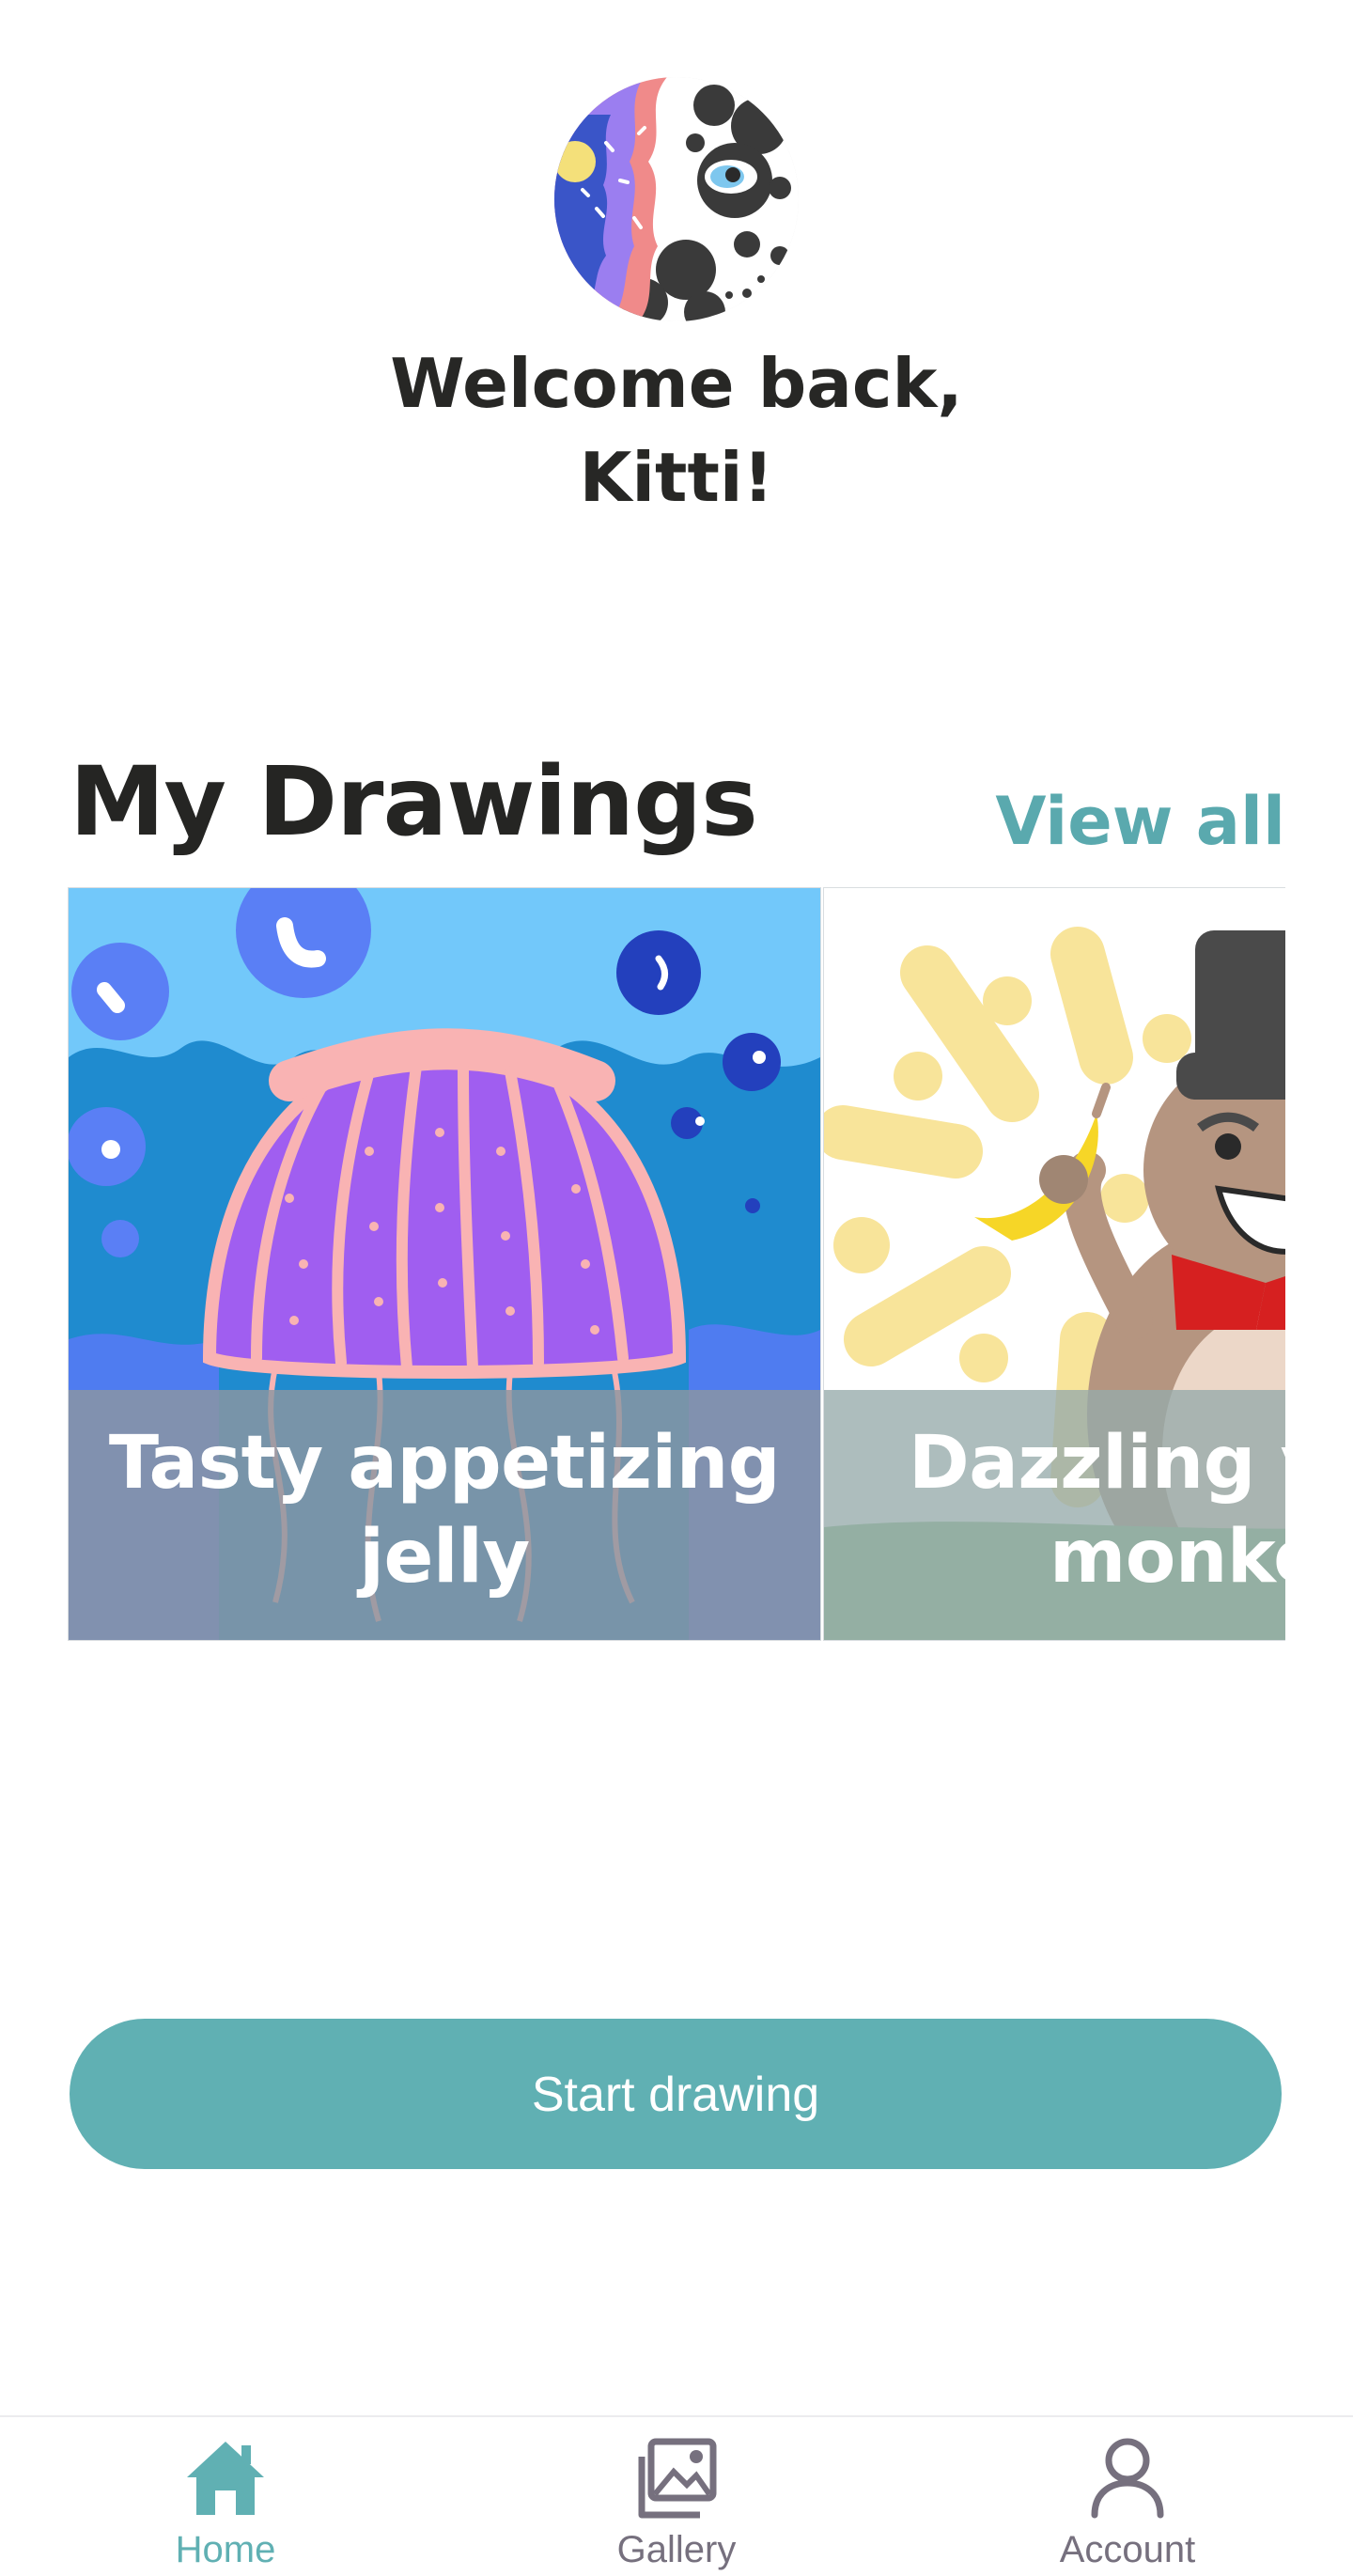  What do you see at coordinates (444, 1463) in the screenshot?
I see `card-title-line: Tasty appetizing` at bounding box center [444, 1463].